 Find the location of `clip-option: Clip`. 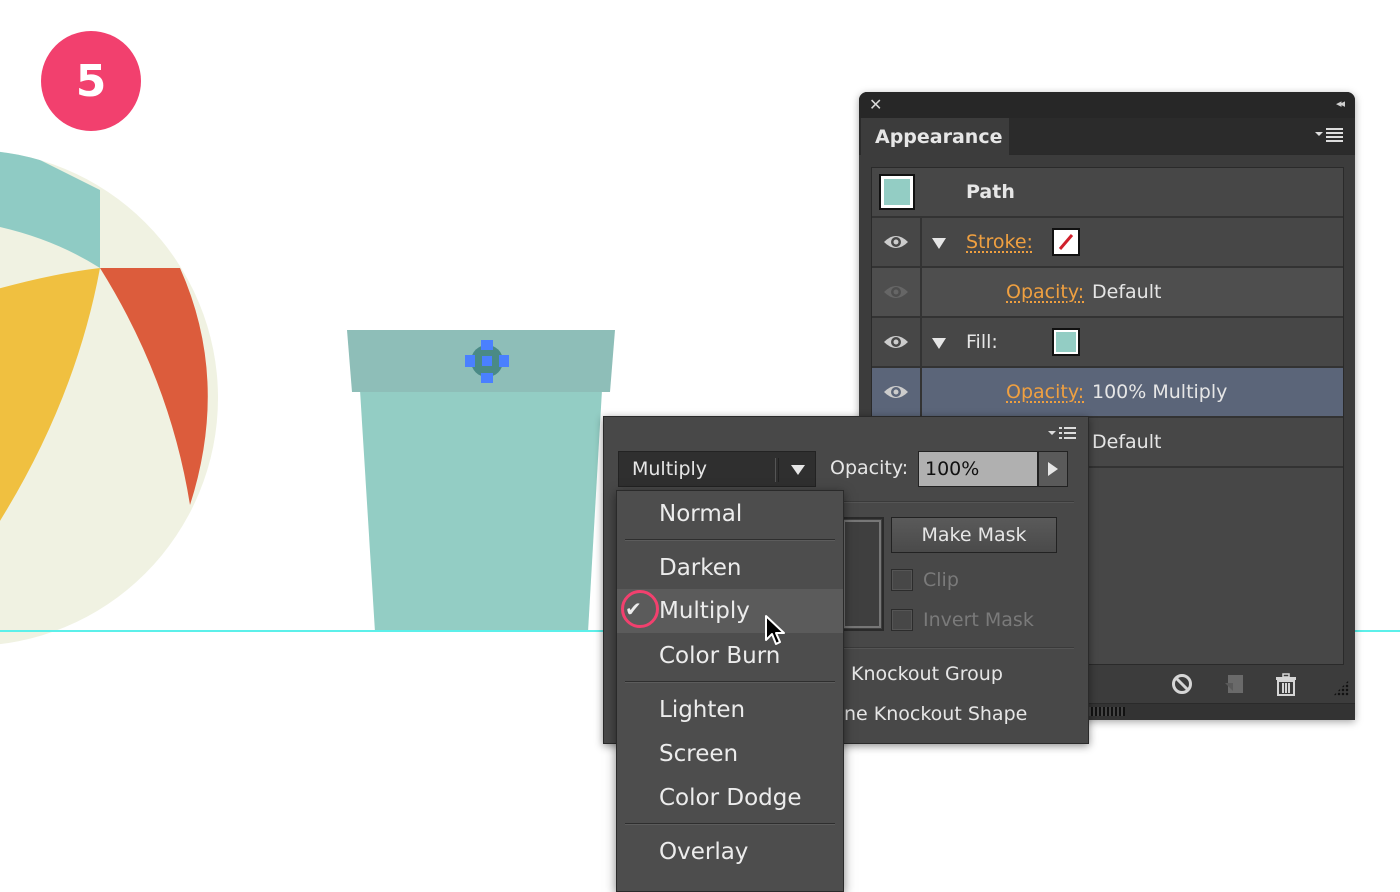

clip-option: Clip is located at coordinates (925, 580).